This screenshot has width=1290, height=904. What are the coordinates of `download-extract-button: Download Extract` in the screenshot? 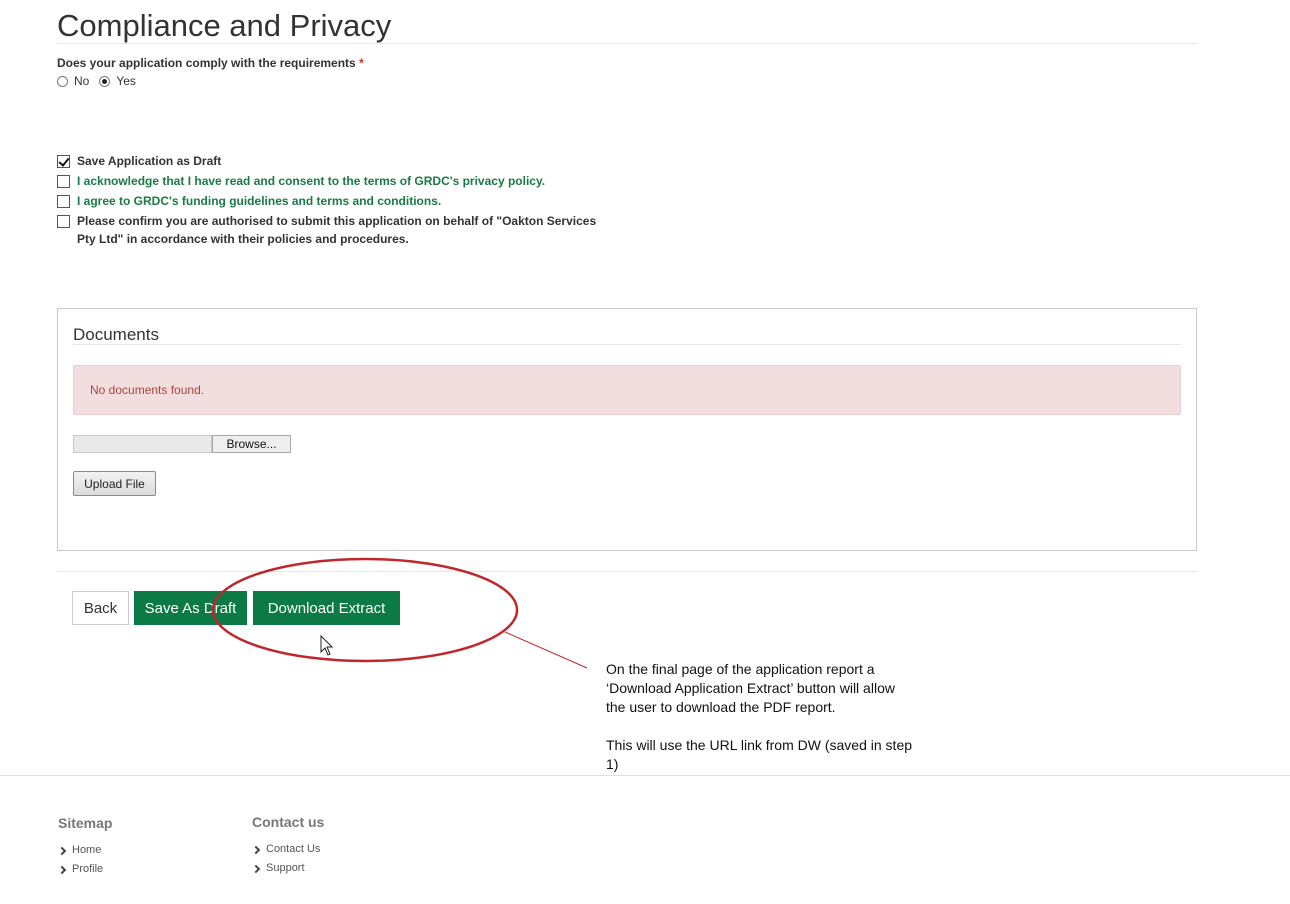 It's located at (326, 608).